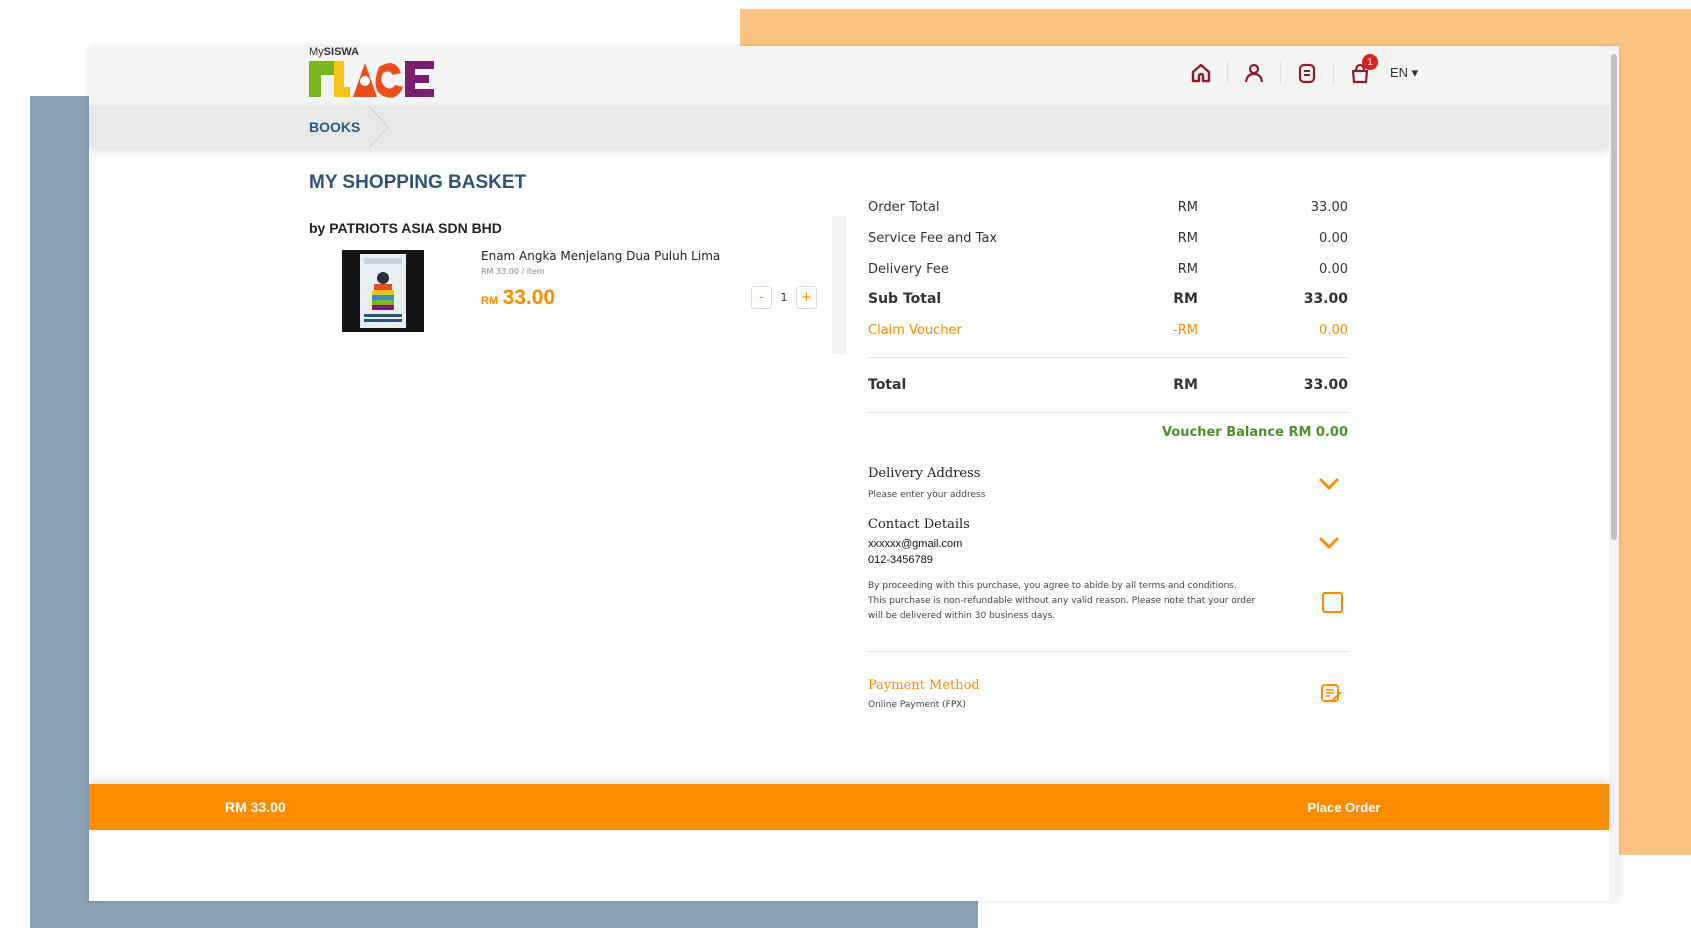 This screenshot has height=928, width=1691. What do you see at coordinates (926, 495) in the screenshot?
I see `delivery-address-placeholder: Please enter your address` at bounding box center [926, 495].